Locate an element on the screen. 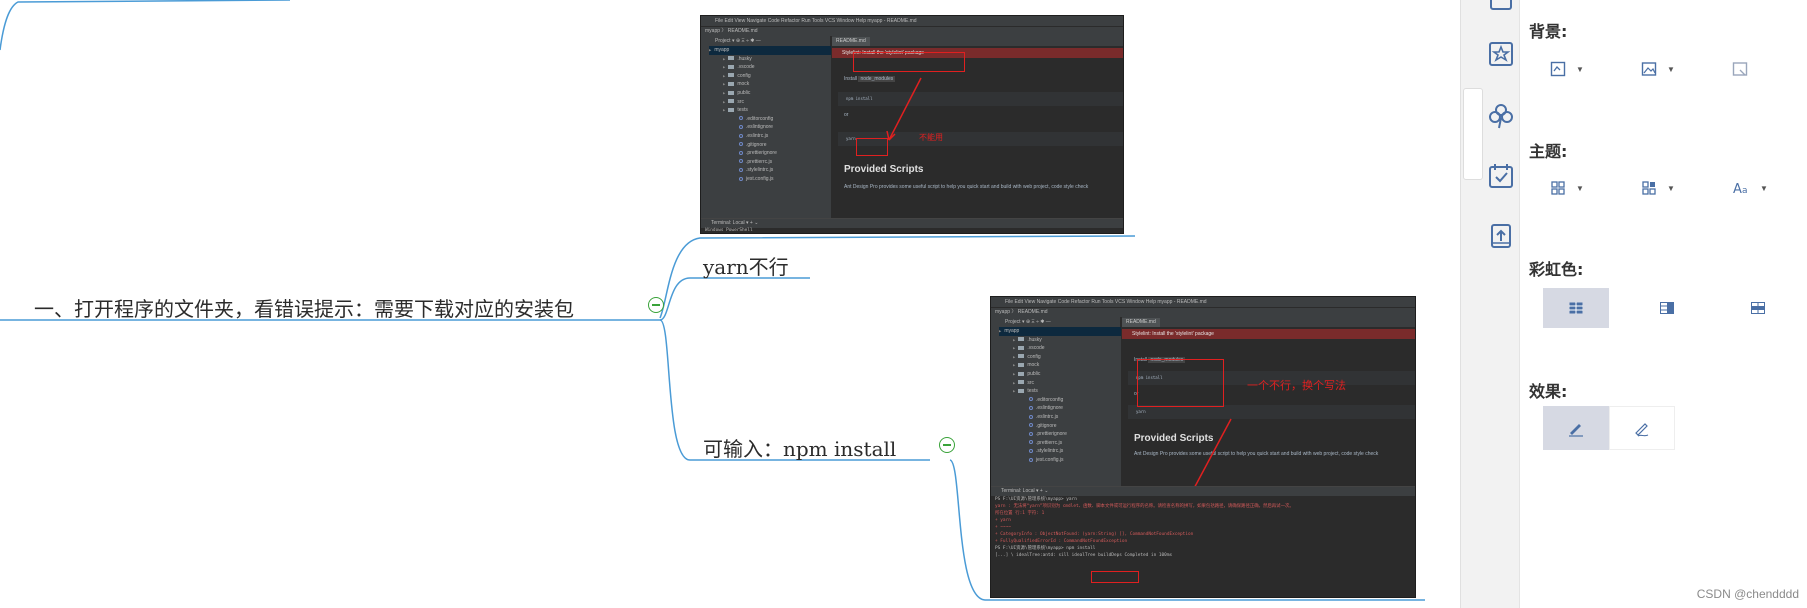  scrollbar-thumb is located at coordinates (1473, 134).